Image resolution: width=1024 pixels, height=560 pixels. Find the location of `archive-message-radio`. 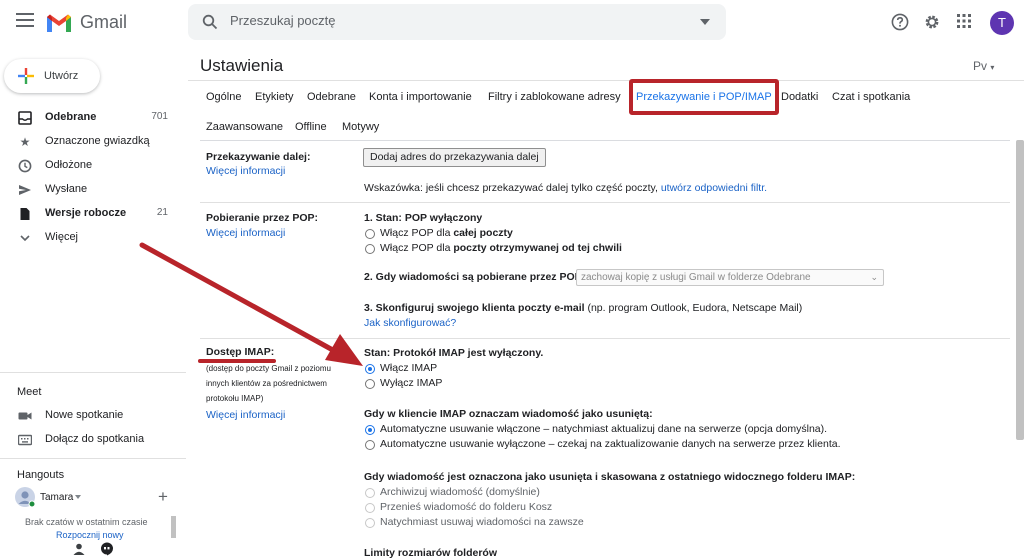

archive-message-radio is located at coordinates (370, 493).